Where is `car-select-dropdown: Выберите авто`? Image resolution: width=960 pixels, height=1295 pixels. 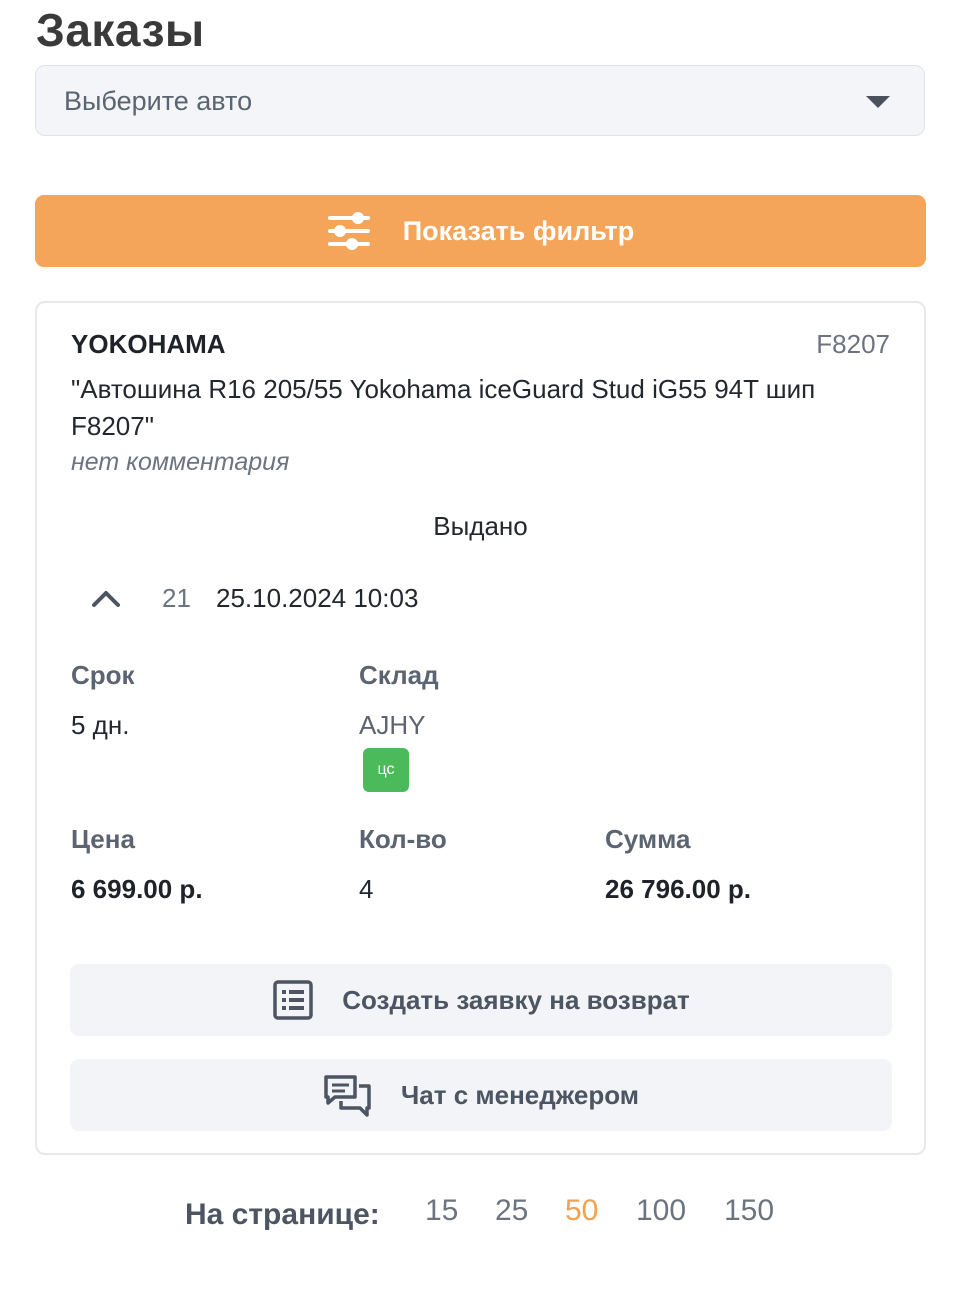 car-select-dropdown: Выберите авто is located at coordinates (480, 100).